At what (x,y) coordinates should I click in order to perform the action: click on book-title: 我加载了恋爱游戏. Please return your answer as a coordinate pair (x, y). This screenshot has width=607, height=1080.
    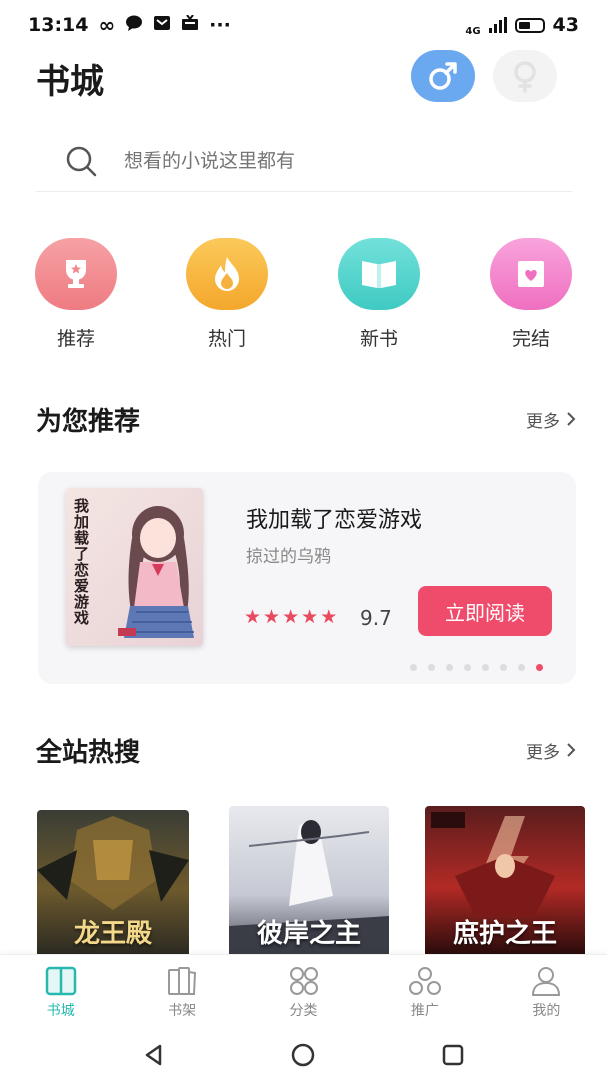
    Looking at the image, I should click on (334, 518).